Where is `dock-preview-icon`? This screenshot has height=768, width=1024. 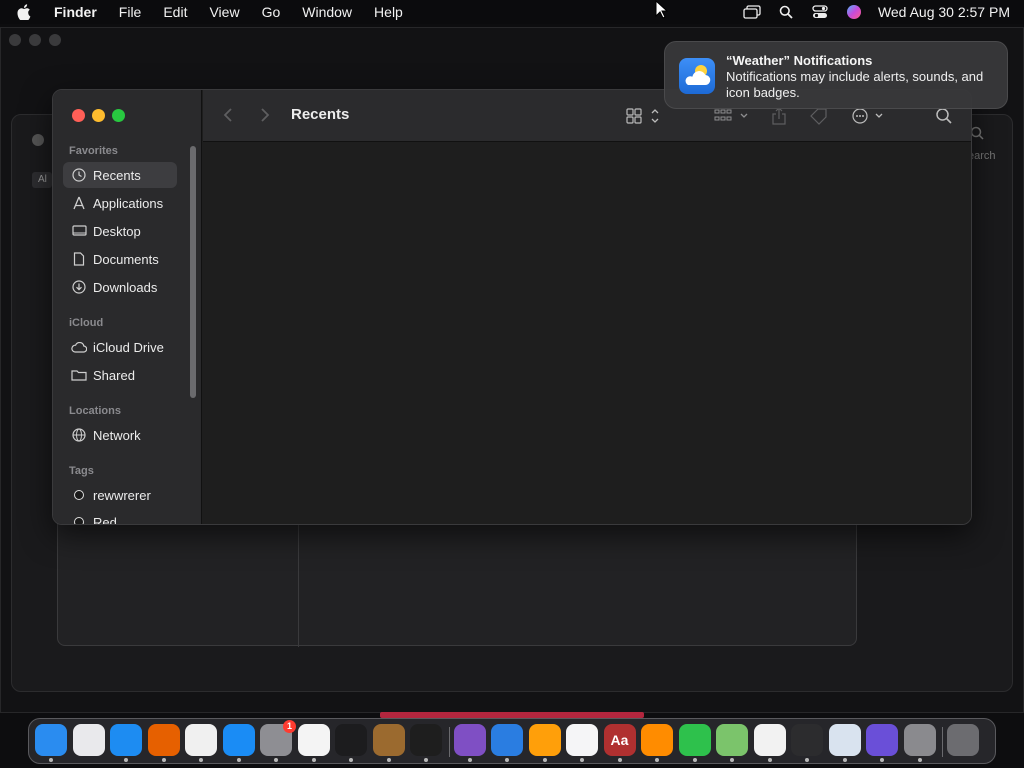
dock-preview-icon is located at coordinates (844, 740).